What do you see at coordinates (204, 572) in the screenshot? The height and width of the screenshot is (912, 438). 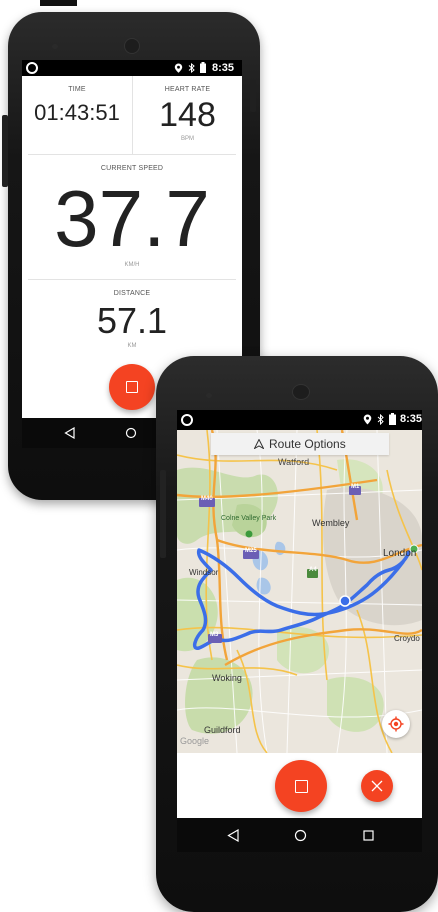 I see `map-label-windsor: Windsor` at bounding box center [204, 572].